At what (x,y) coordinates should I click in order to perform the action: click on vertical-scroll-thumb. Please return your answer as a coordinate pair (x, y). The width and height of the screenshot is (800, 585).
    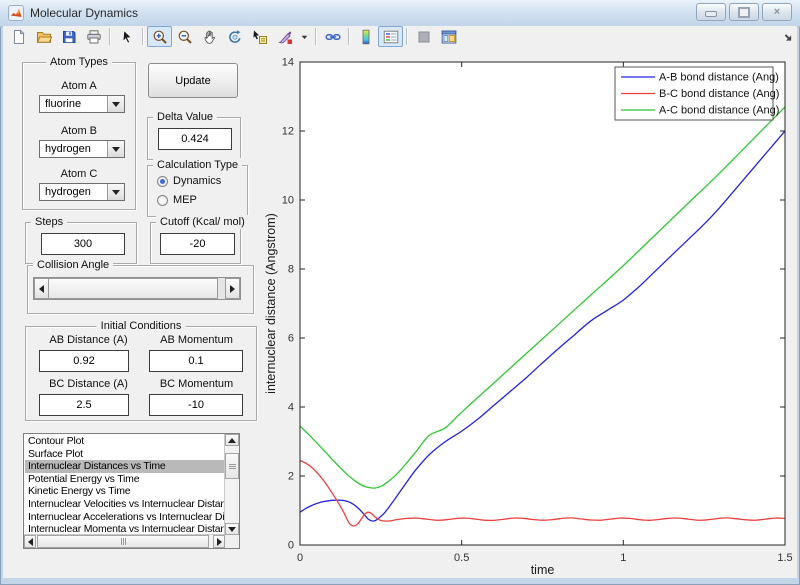
    Looking at the image, I should click on (232, 466).